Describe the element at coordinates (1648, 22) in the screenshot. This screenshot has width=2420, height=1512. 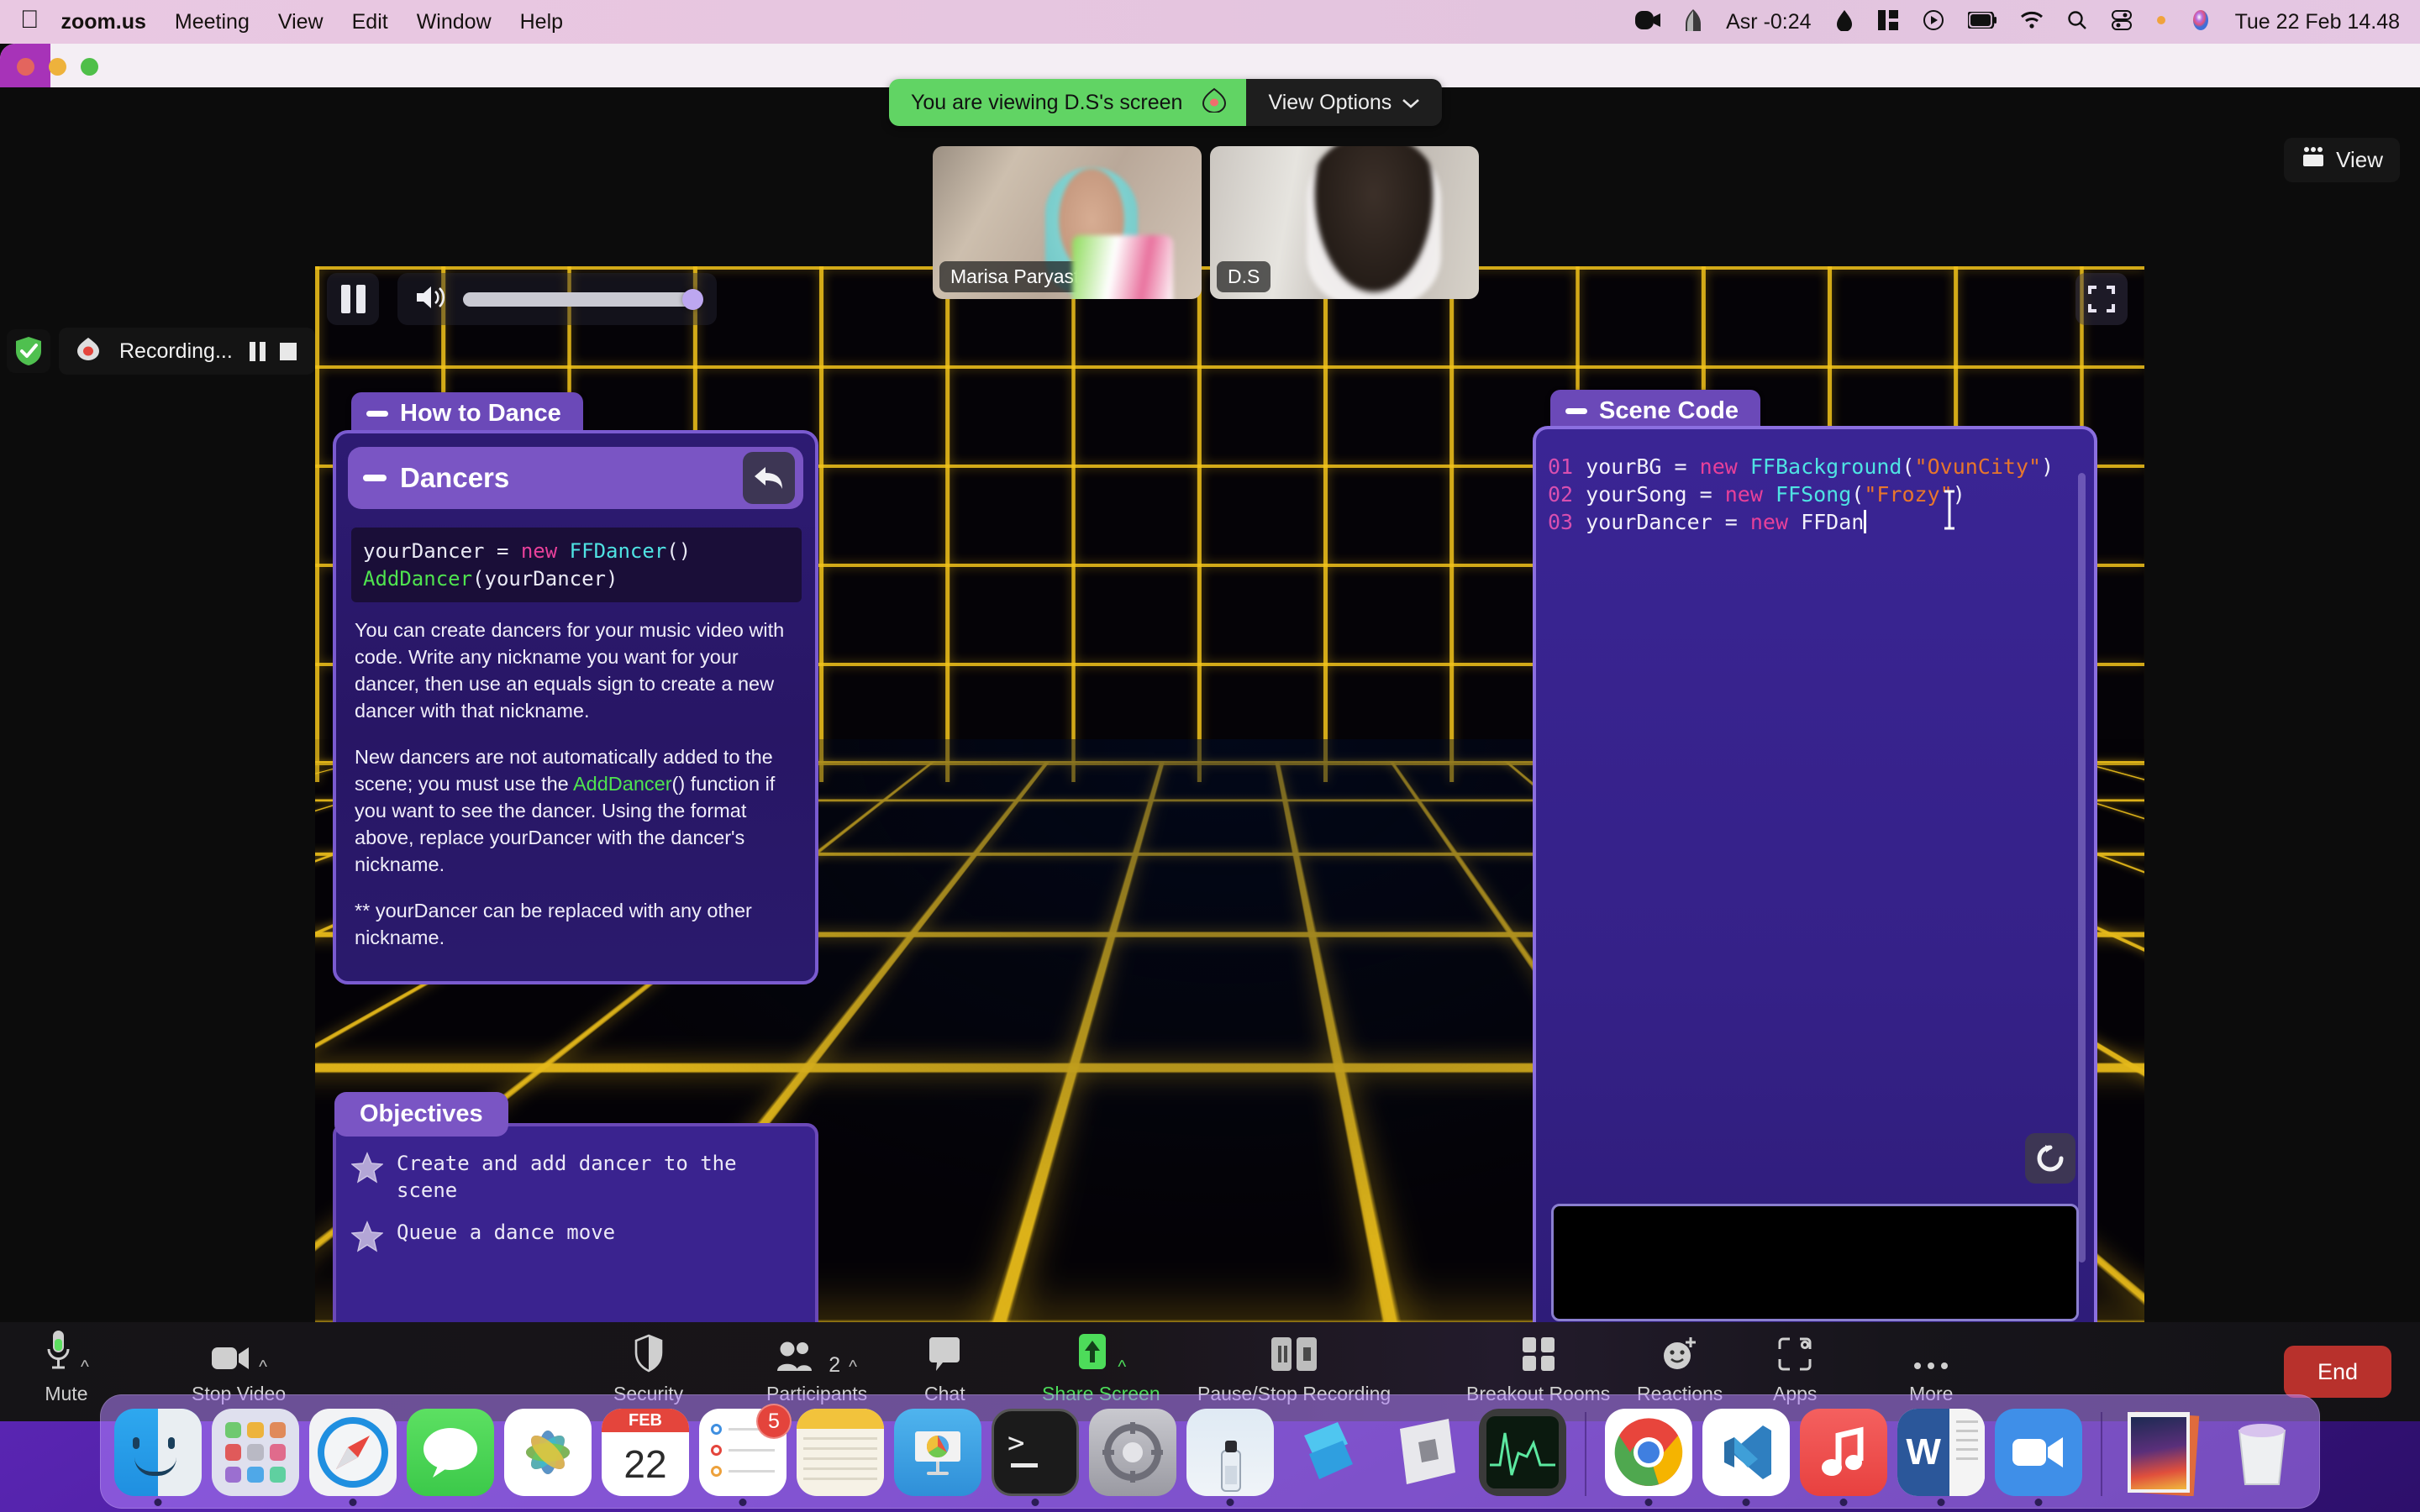
I see `zoom-camera-icon` at that location.